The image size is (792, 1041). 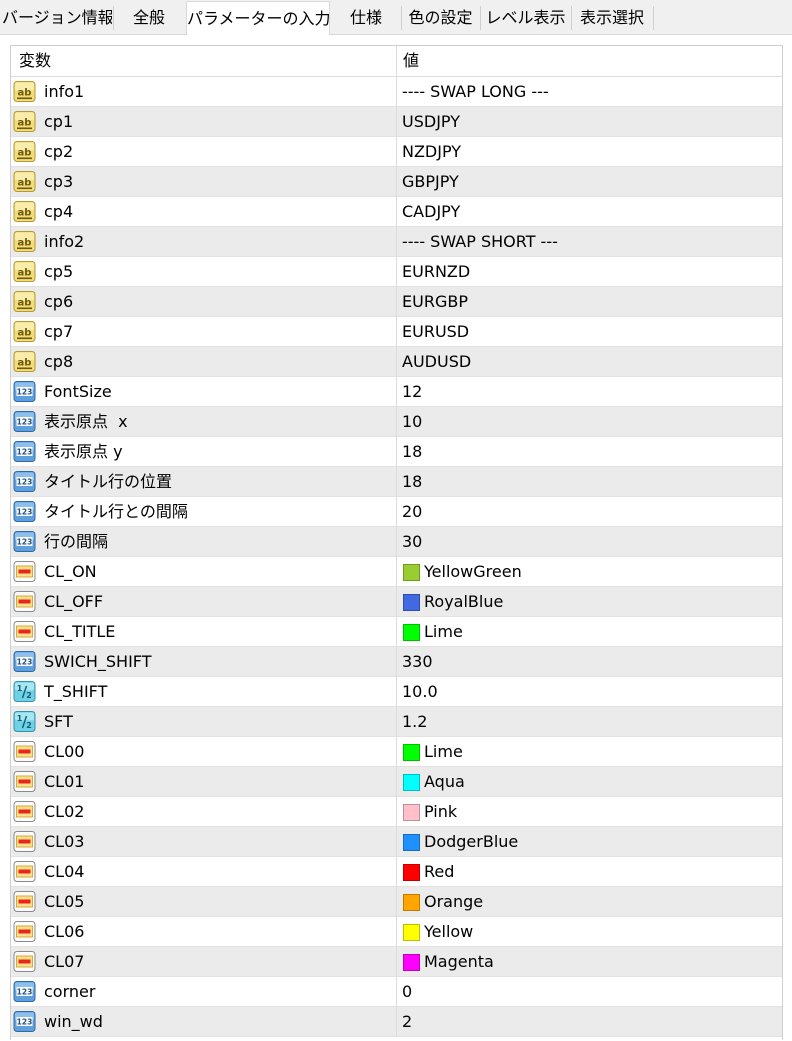 I want to click on parameter-value: AUDUSD, so click(x=436, y=362).